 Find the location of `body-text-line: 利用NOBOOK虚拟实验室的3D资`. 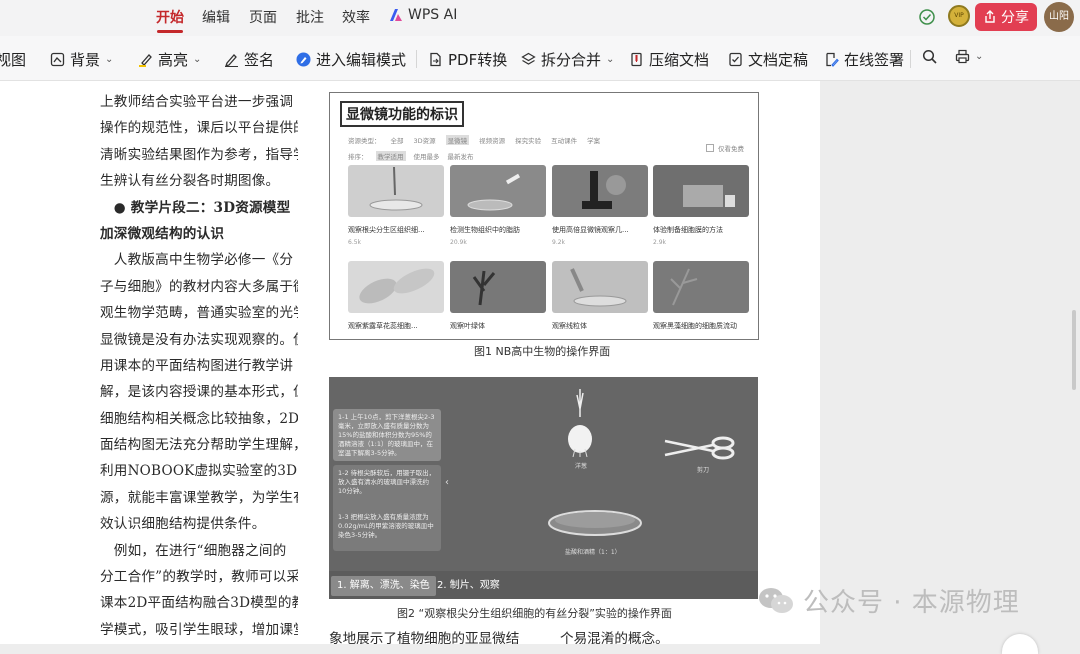

body-text-line: 利用NOBOOK虚拟实验室的3D资 is located at coordinates (199, 471).